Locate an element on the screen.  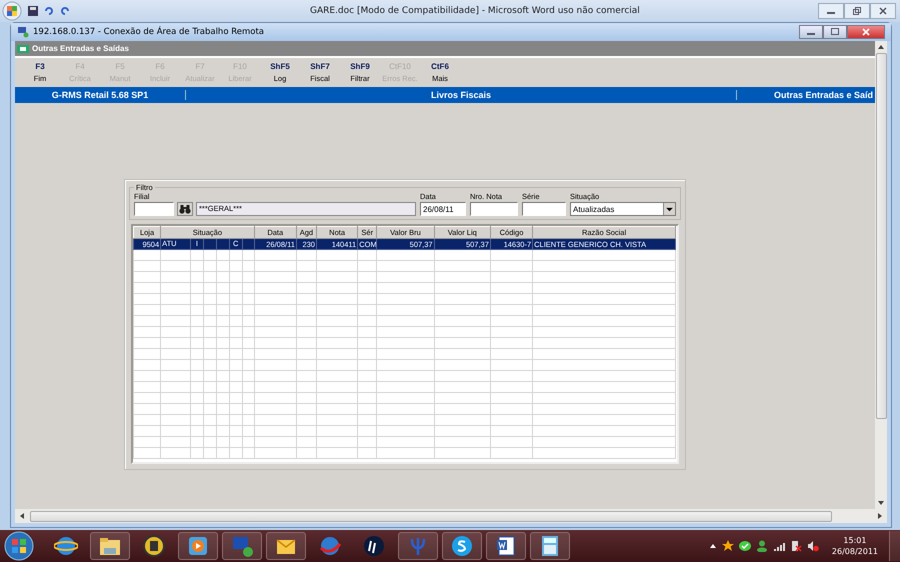
product-name: G-RMS Retail 5.68 SP1 is located at coordinates (100, 95).